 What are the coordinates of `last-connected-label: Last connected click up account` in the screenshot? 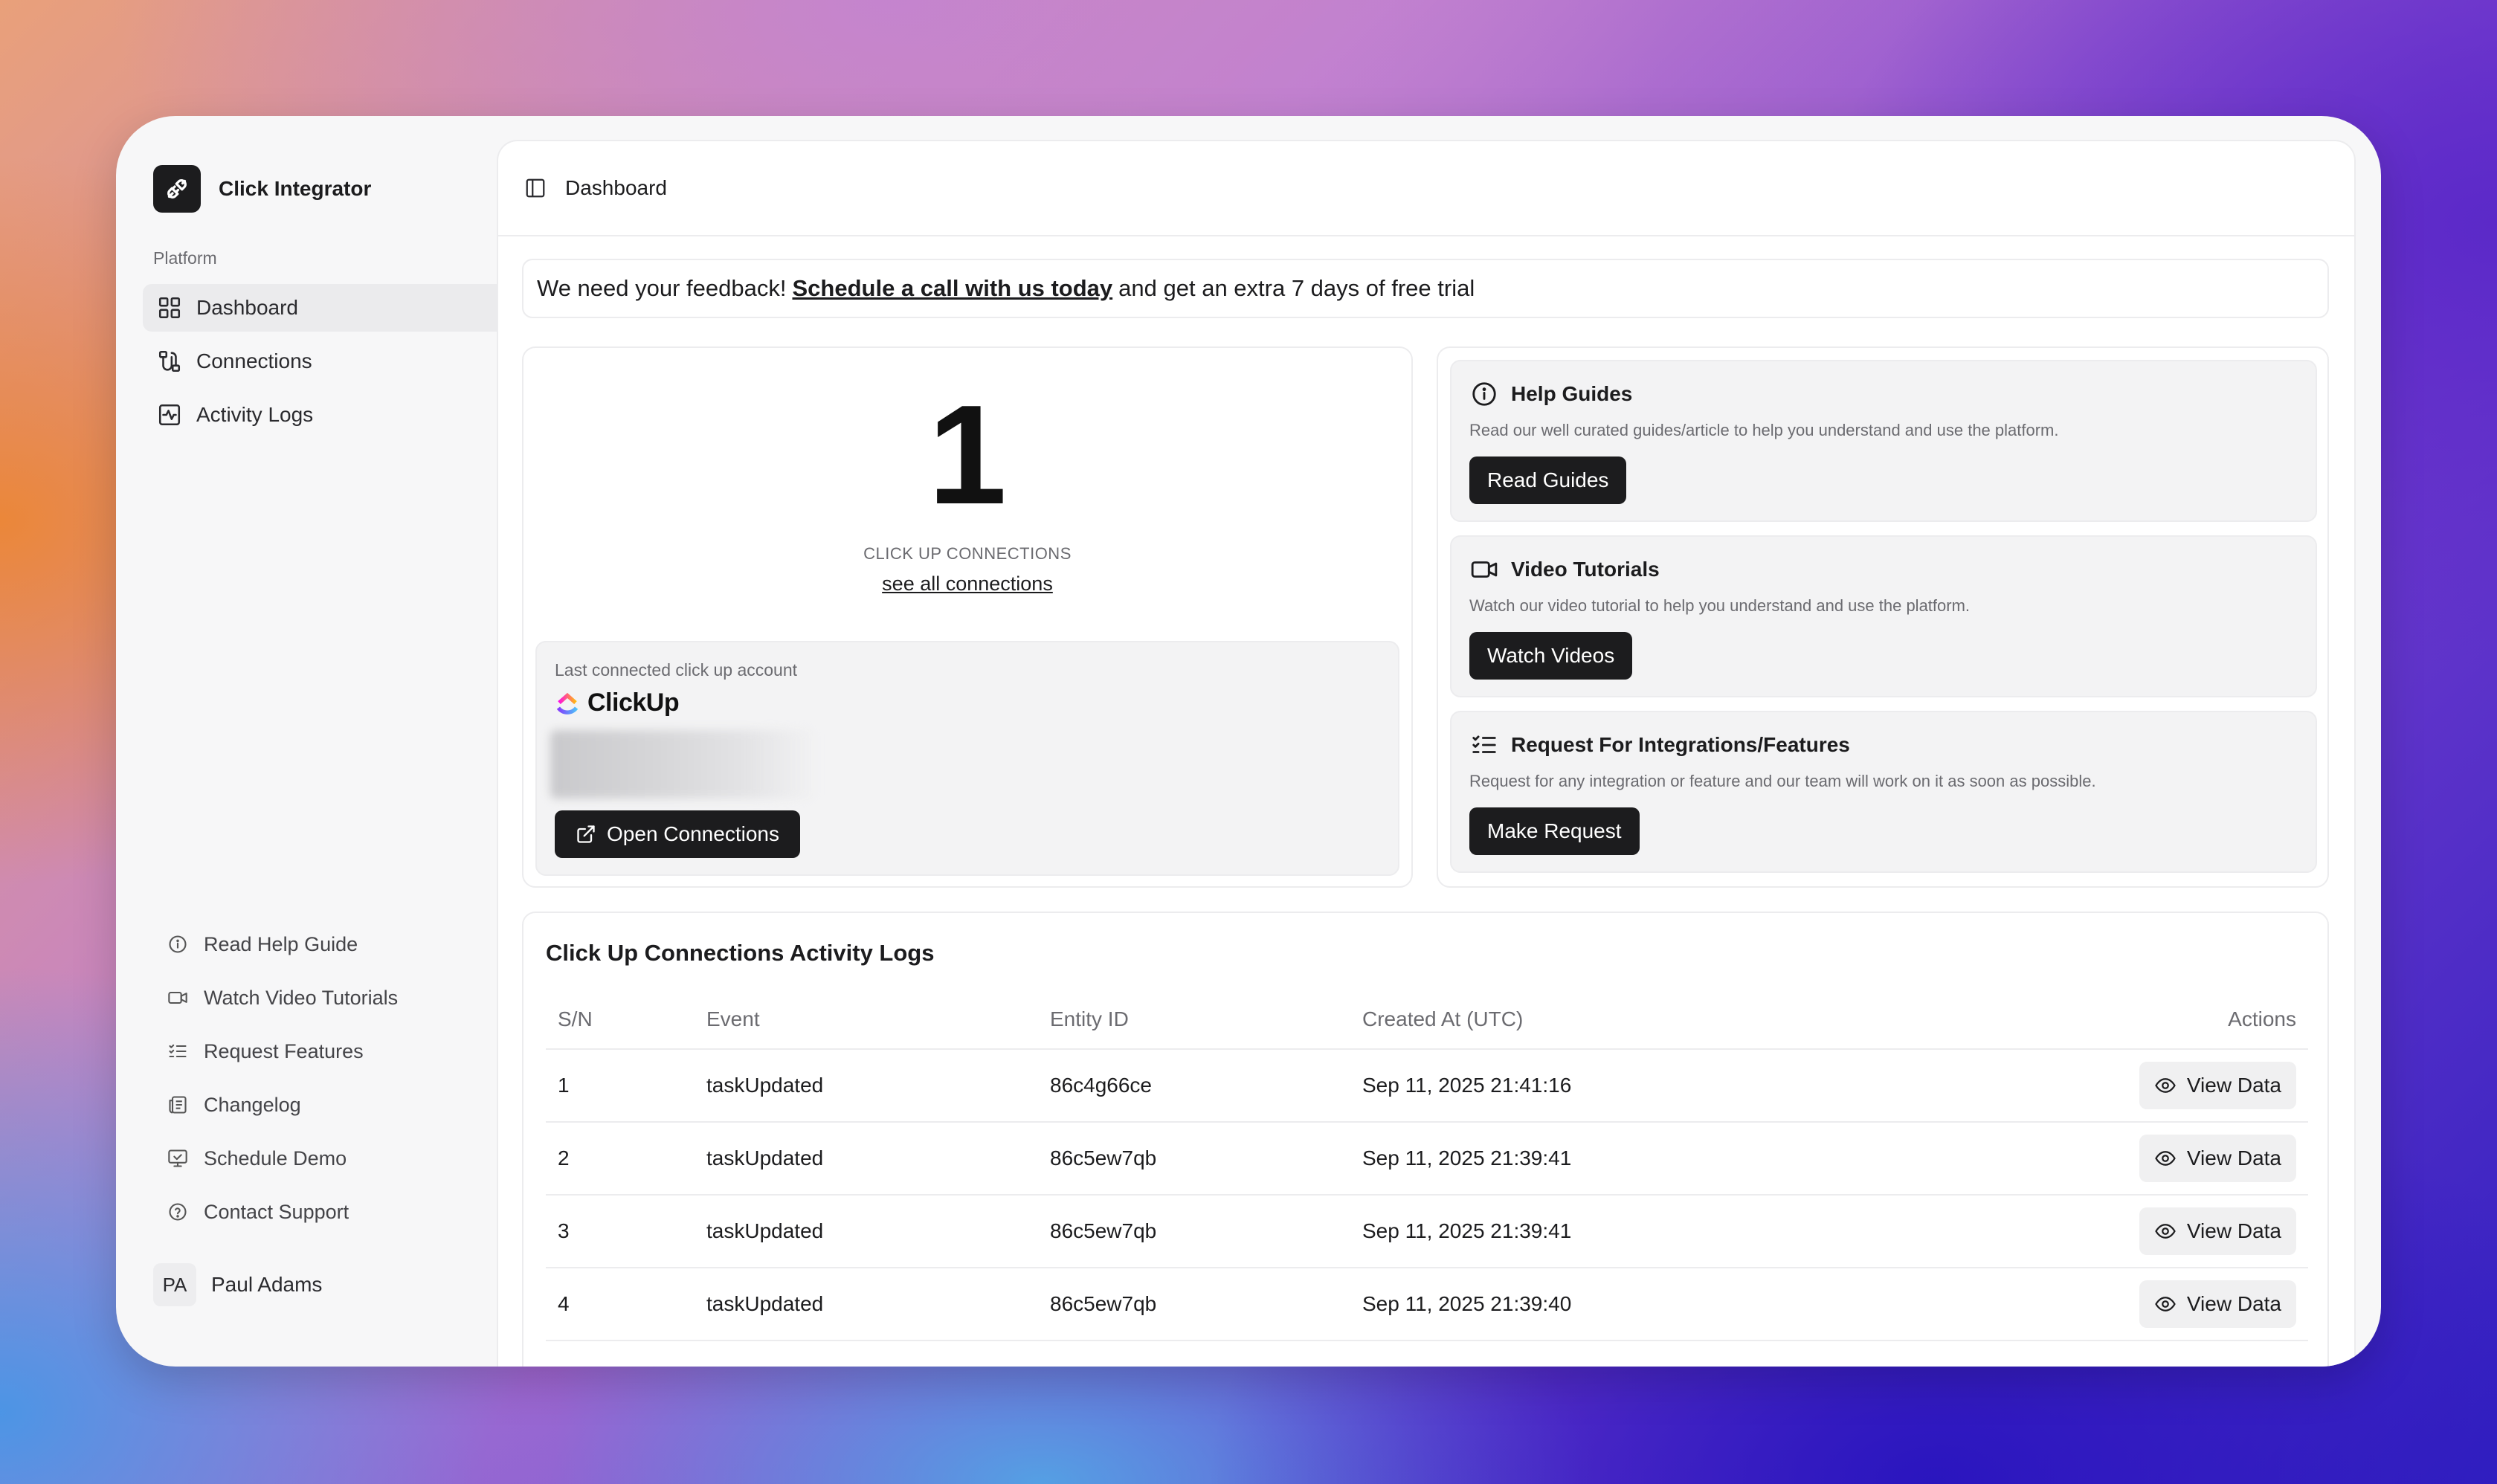 It's located at (676, 670).